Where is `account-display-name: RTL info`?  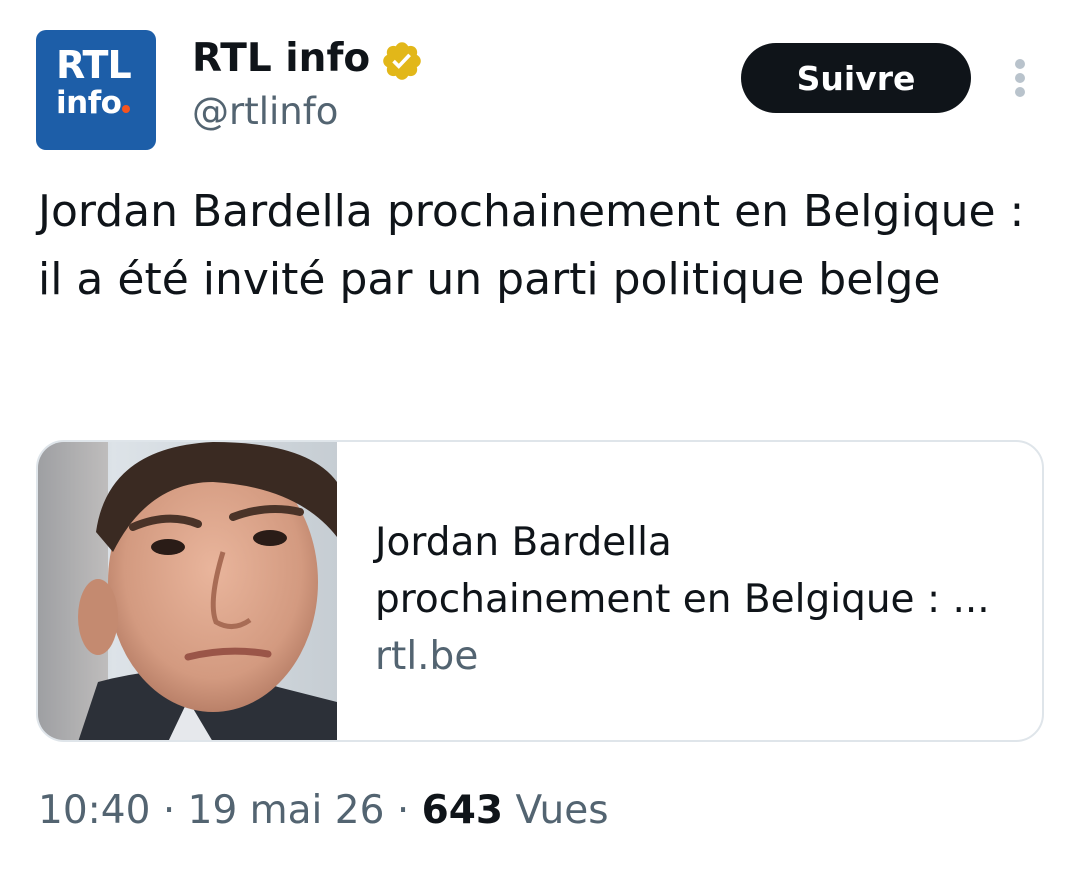 account-display-name: RTL info is located at coordinates (281, 59).